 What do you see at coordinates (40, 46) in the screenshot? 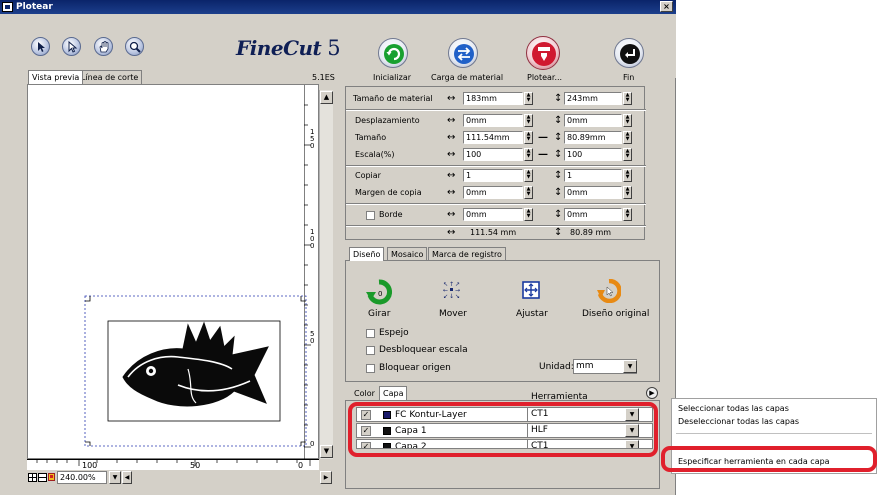
I see `select-arrow-tool` at bounding box center [40, 46].